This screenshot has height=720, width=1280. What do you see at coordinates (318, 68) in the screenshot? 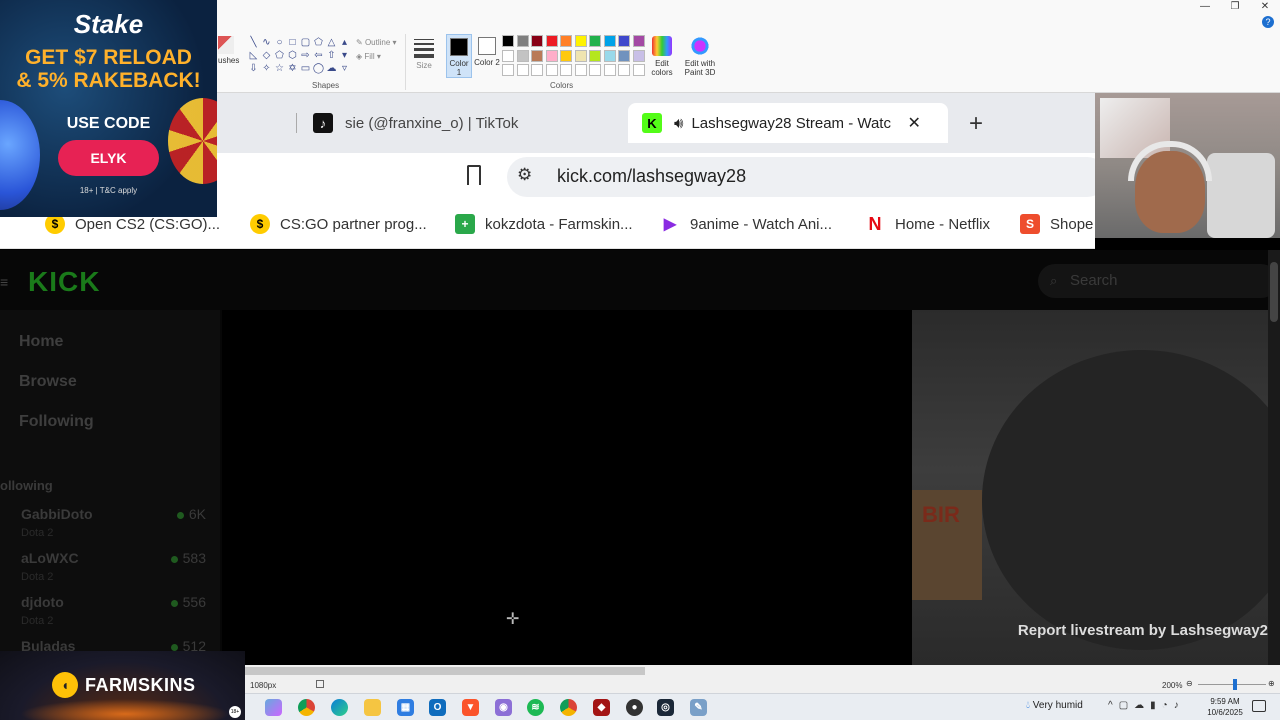
I see `oval-callout-shape-icon: ◯` at bounding box center [318, 68].